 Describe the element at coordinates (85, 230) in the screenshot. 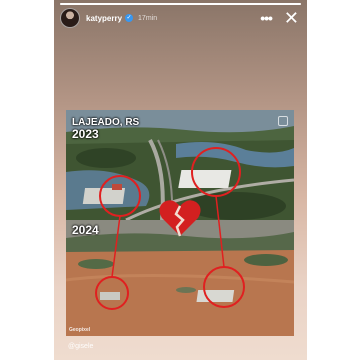

I see `year-label-after: 2024` at that location.